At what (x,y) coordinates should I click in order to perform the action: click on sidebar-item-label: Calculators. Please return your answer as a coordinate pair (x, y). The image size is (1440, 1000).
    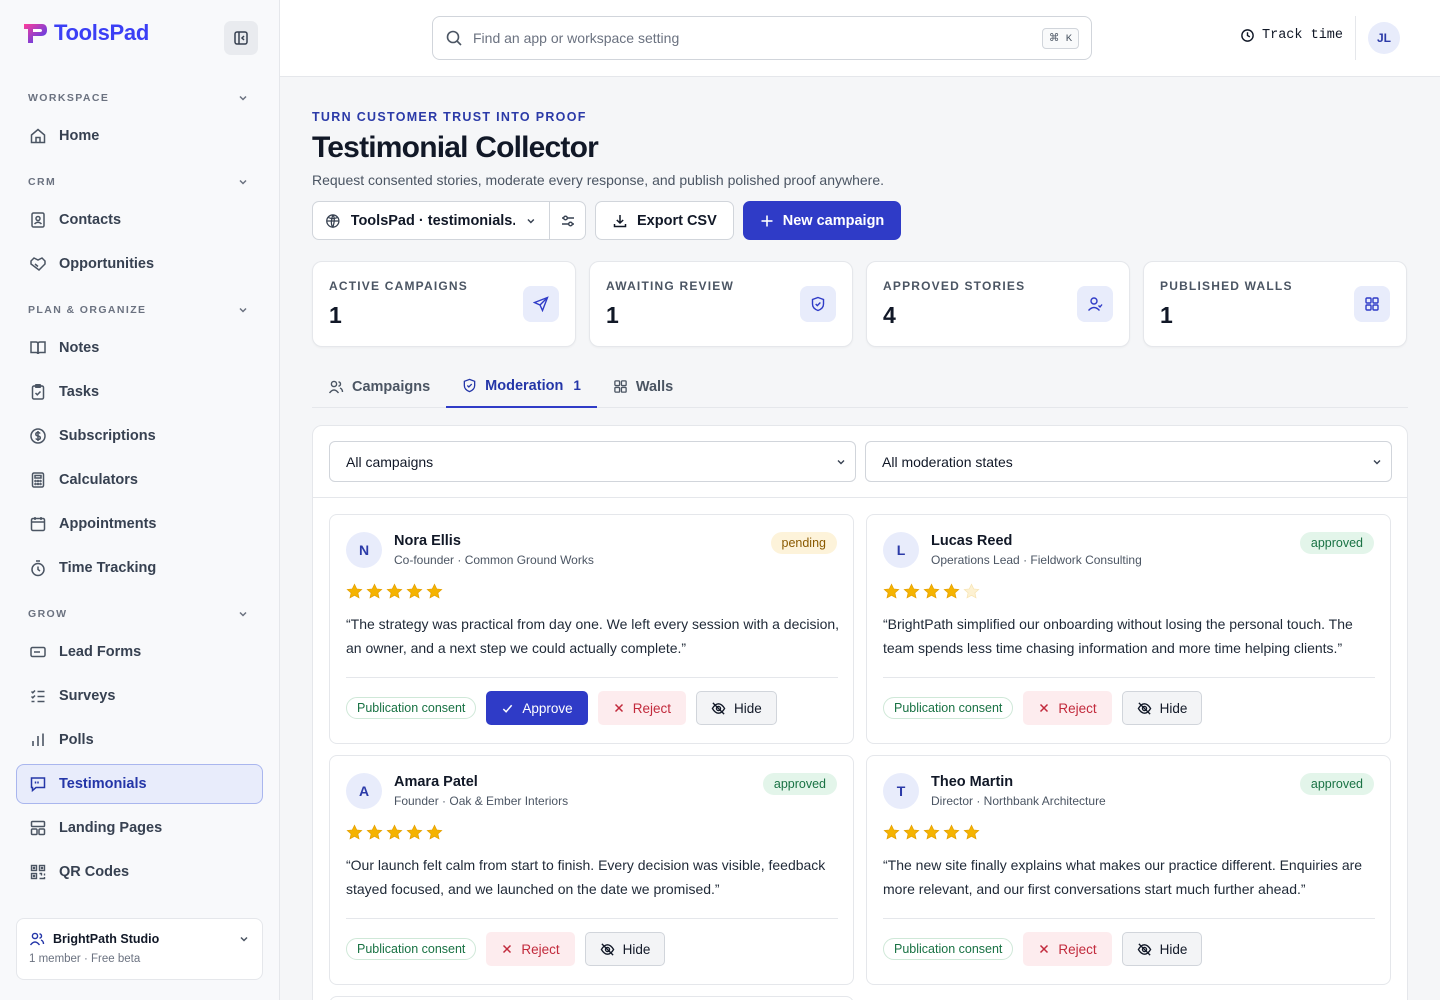
    Looking at the image, I should click on (98, 480).